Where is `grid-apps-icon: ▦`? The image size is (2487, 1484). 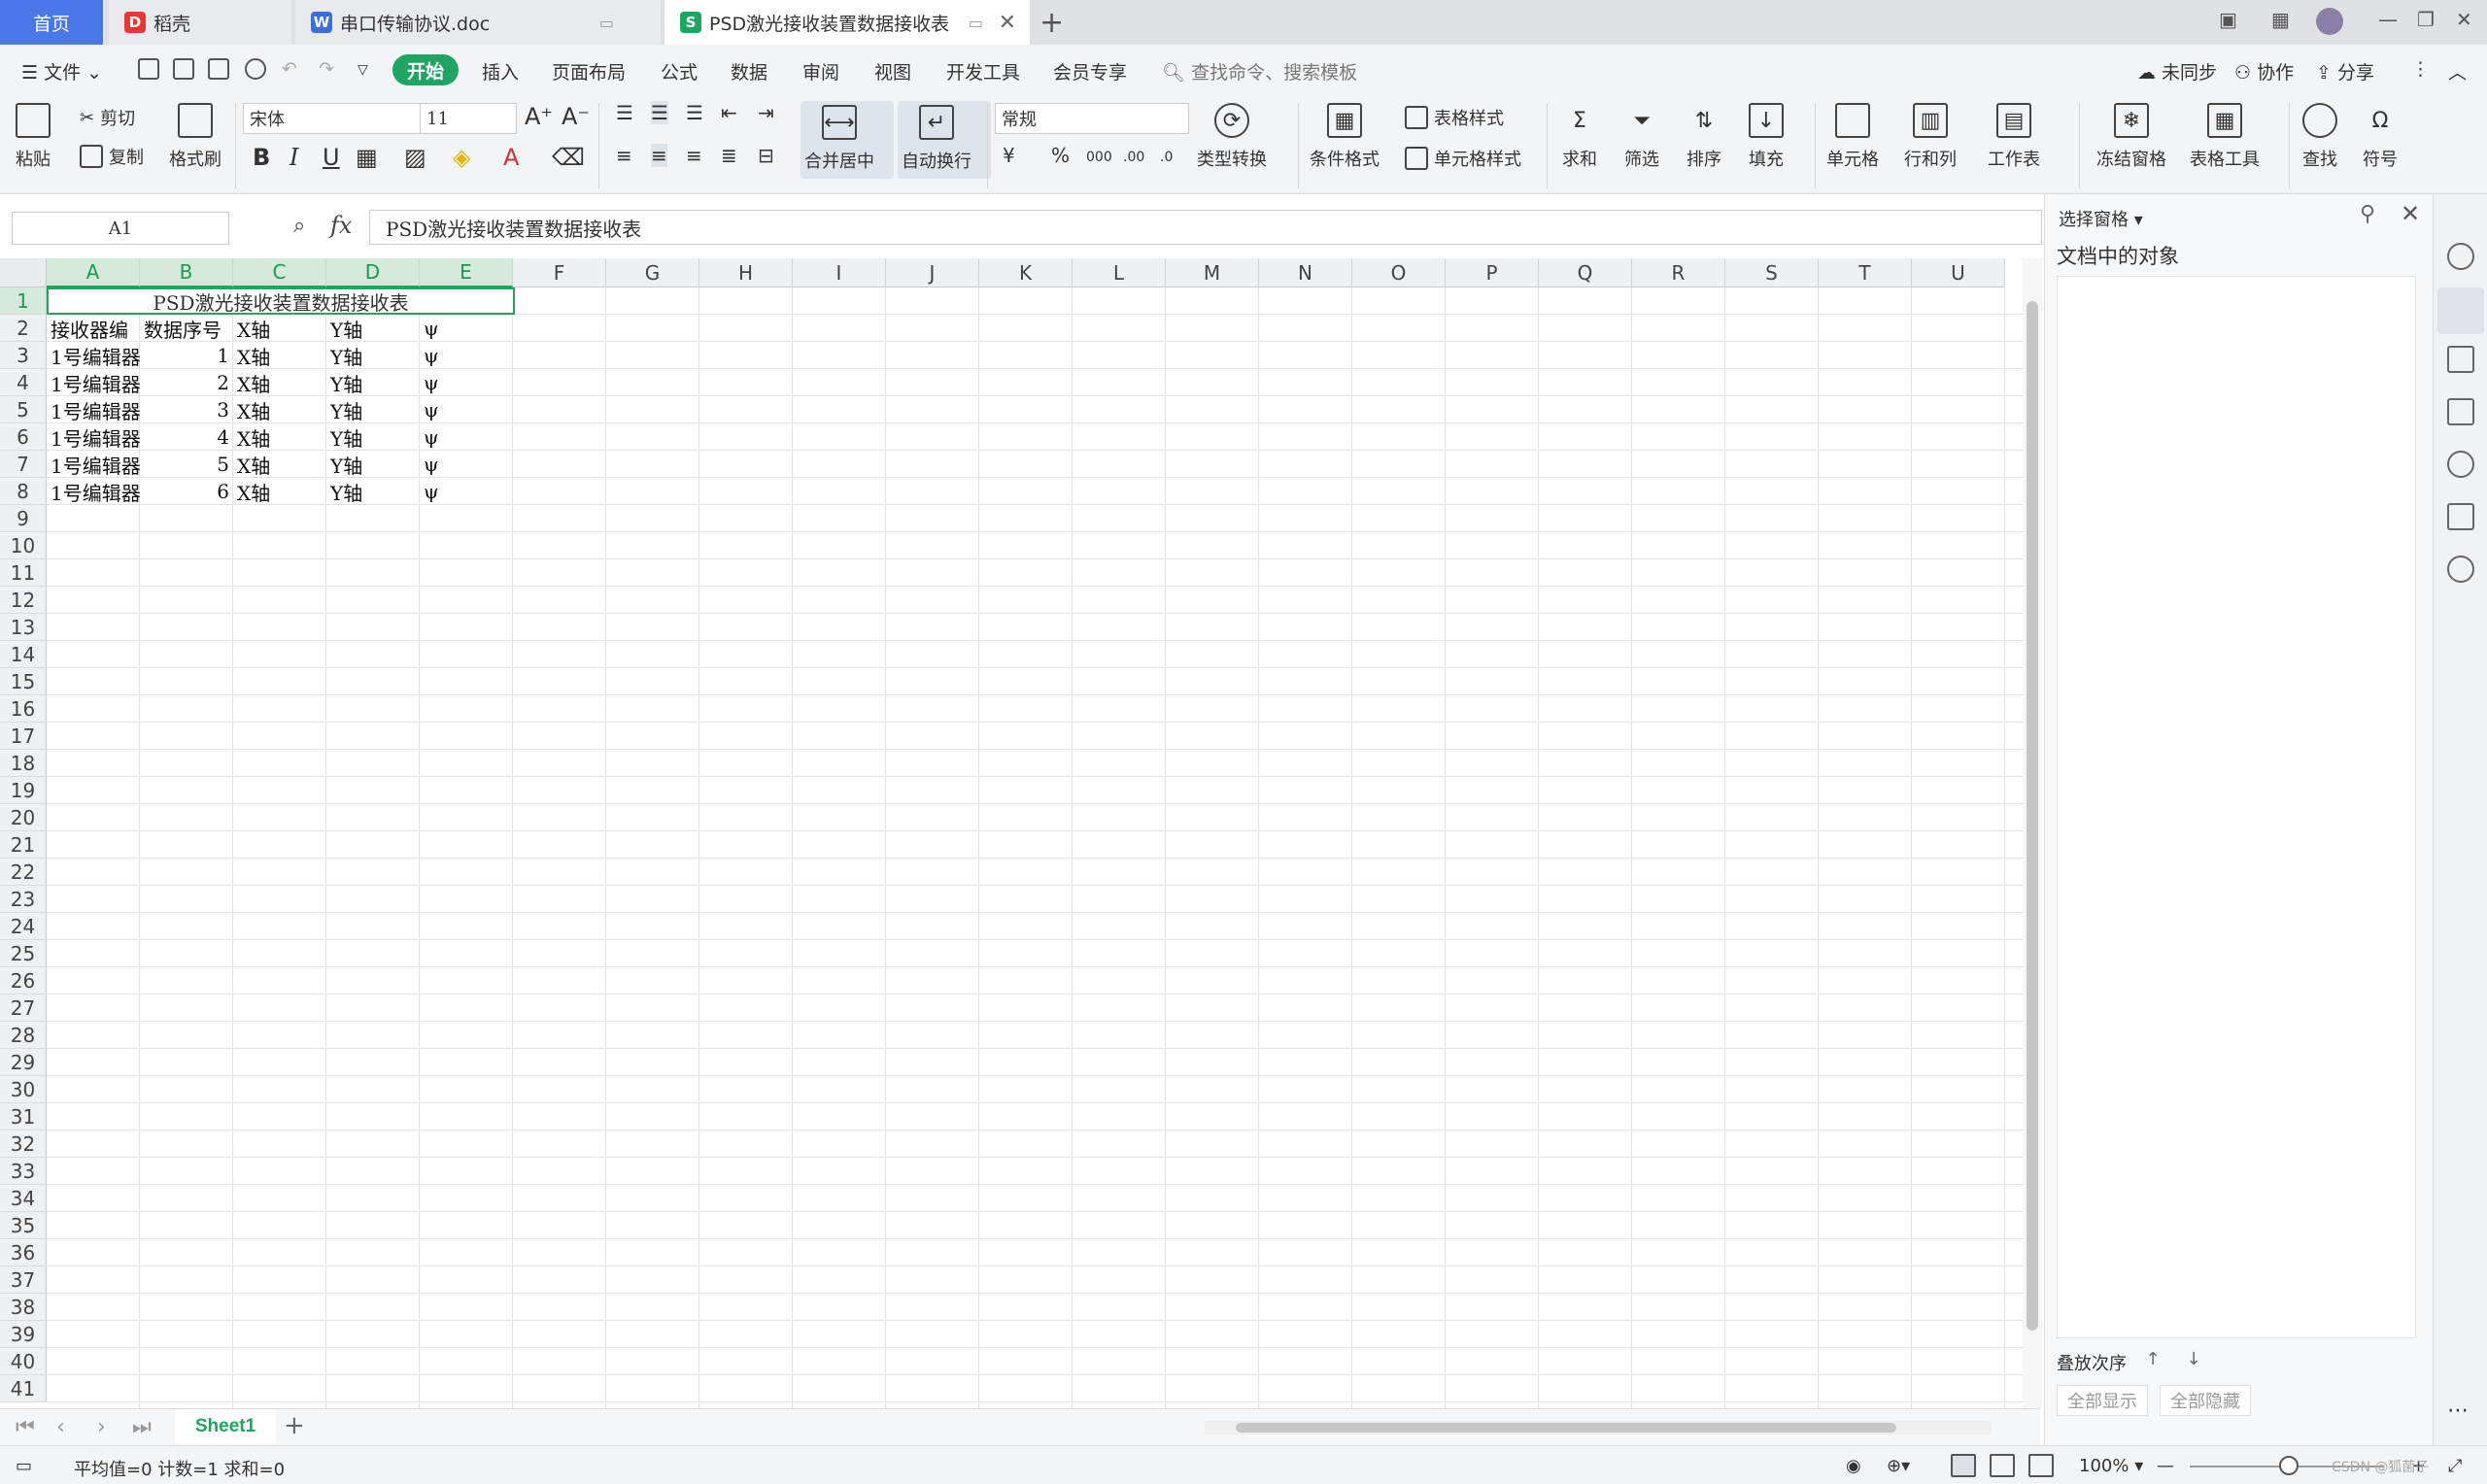 grid-apps-icon: ▦ is located at coordinates (2280, 19).